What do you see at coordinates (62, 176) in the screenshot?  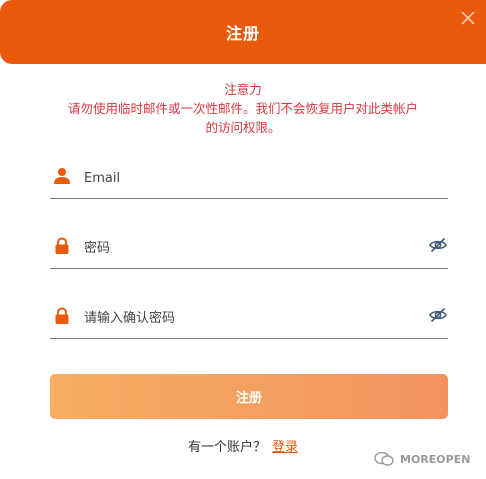 I see `user-icon` at bounding box center [62, 176].